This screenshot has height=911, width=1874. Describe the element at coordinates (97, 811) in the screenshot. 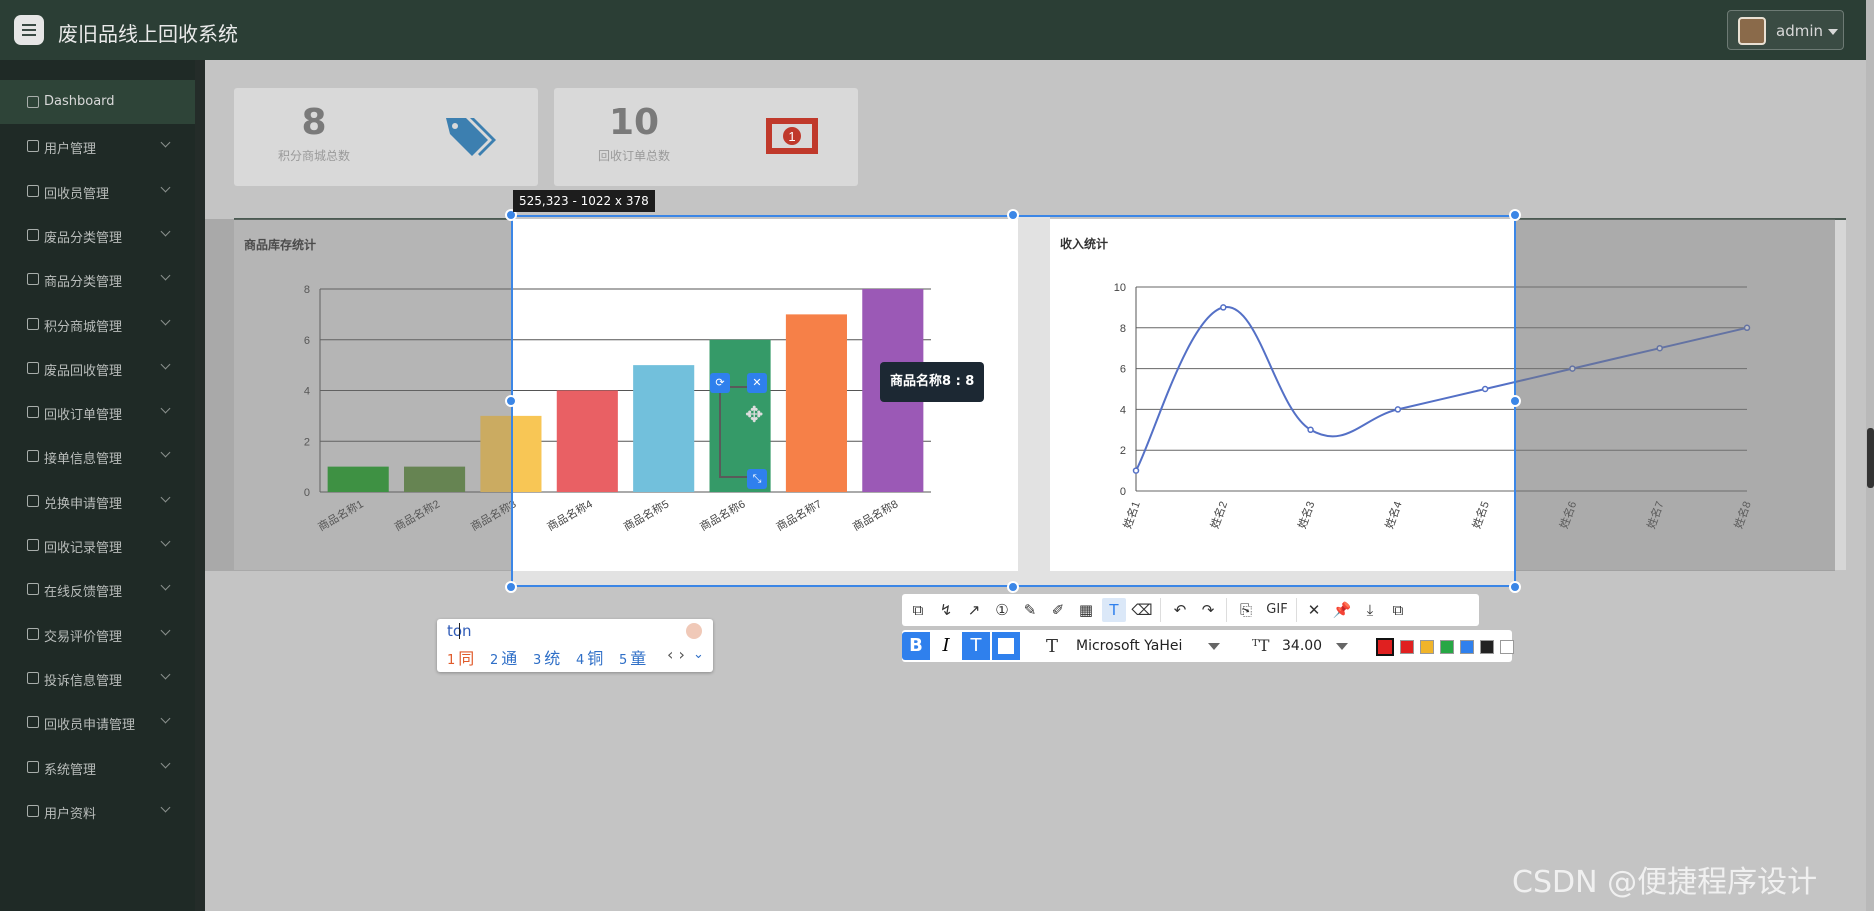

I see `sidebar-item: 用户资料` at that location.